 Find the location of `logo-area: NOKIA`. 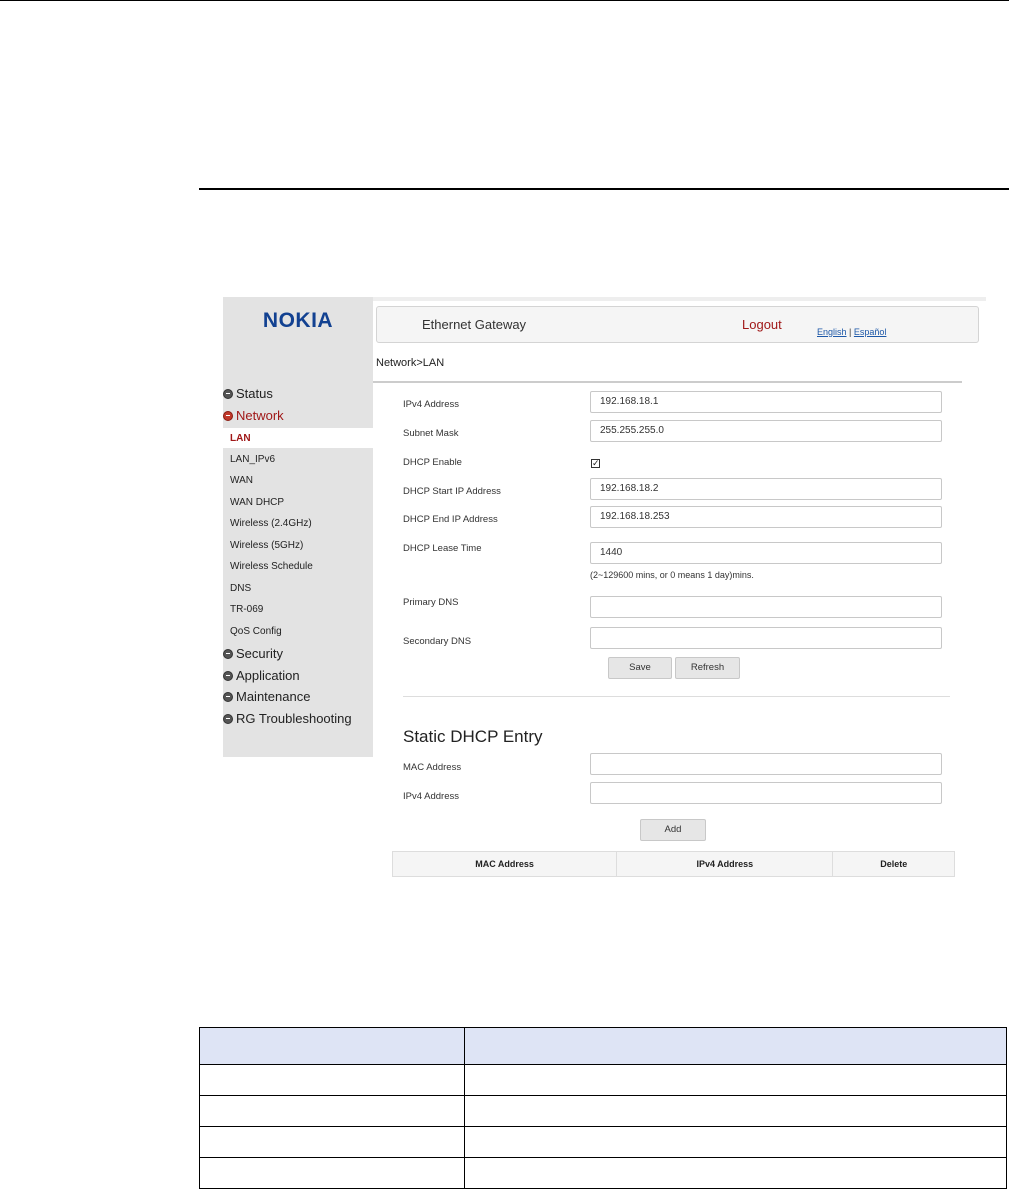

logo-area: NOKIA is located at coordinates (298, 321).